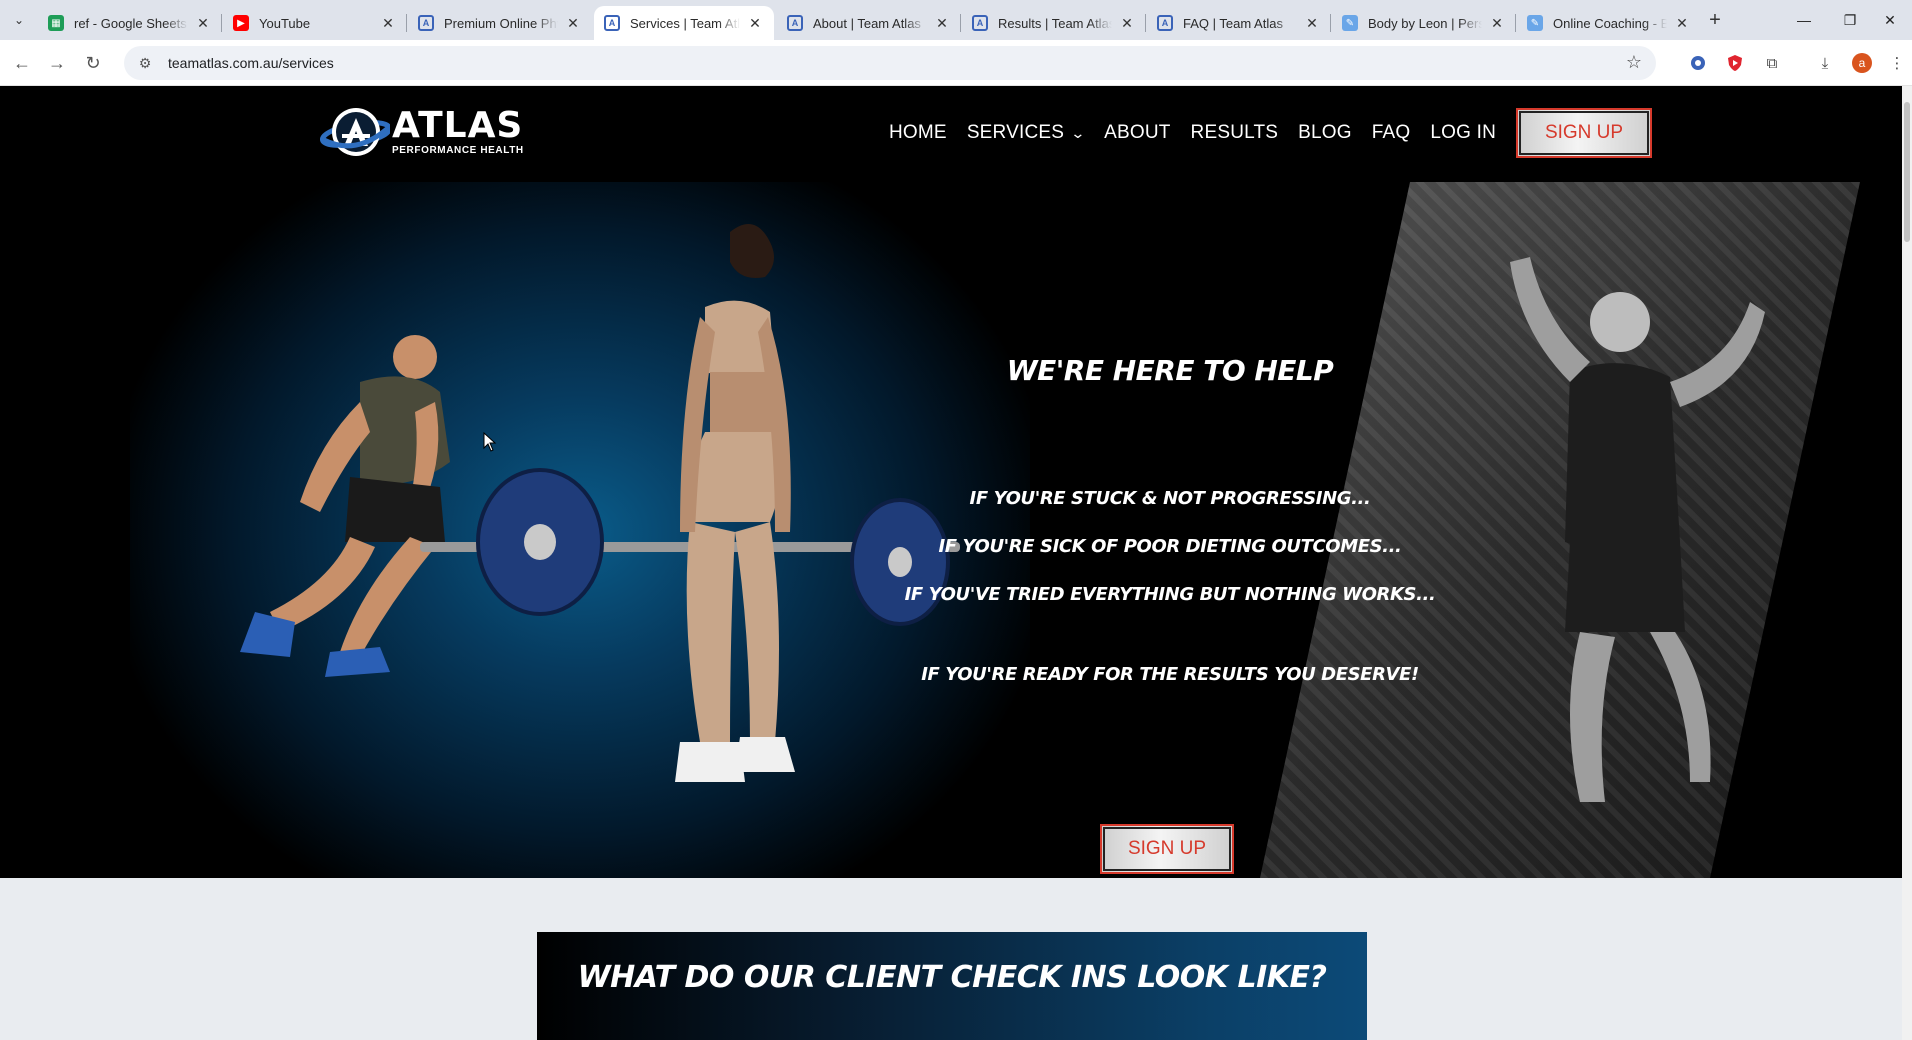  I want to click on tab-title: About | Team Atlas, so click(867, 23).